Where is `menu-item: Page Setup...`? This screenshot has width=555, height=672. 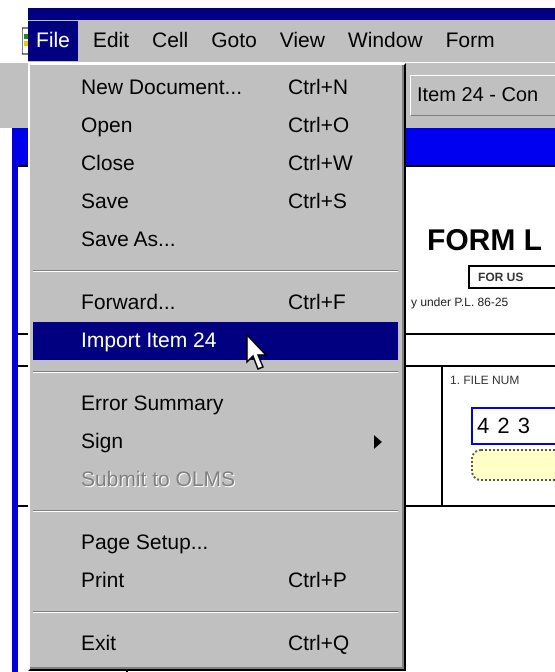 menu-item: Page Setup... is located at coordinates (215, 543).